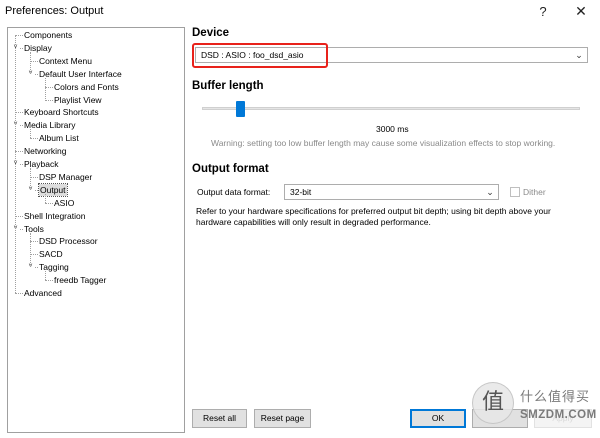 Image resolution: width=600 pixels, height=438 pixels. Describe the element at coordinates (78, 99) in the screenshot. I see `tree-item-label: Playlist View` at that location.